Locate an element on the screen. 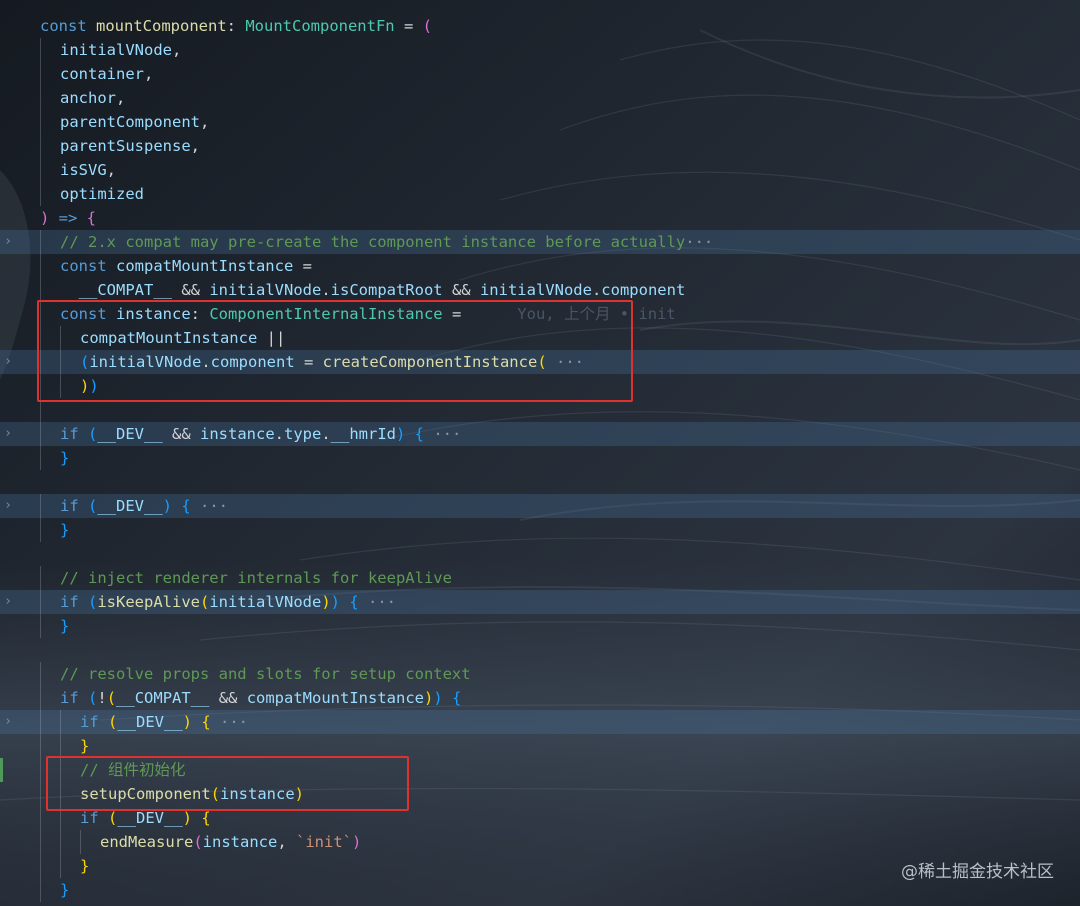 The image size is (1080, 906). code-line: ) => { is located at coordinates (560, 218).